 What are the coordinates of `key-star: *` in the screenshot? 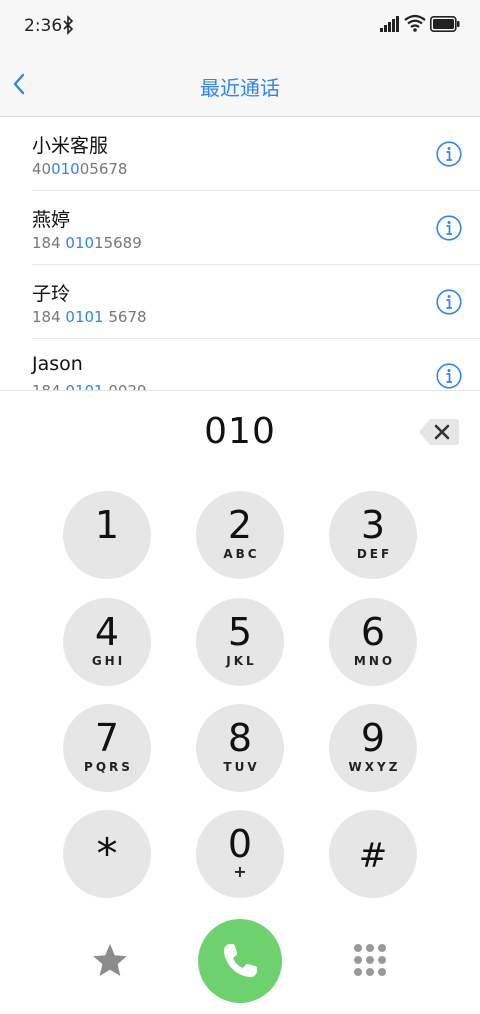 It's located at (107, 854).